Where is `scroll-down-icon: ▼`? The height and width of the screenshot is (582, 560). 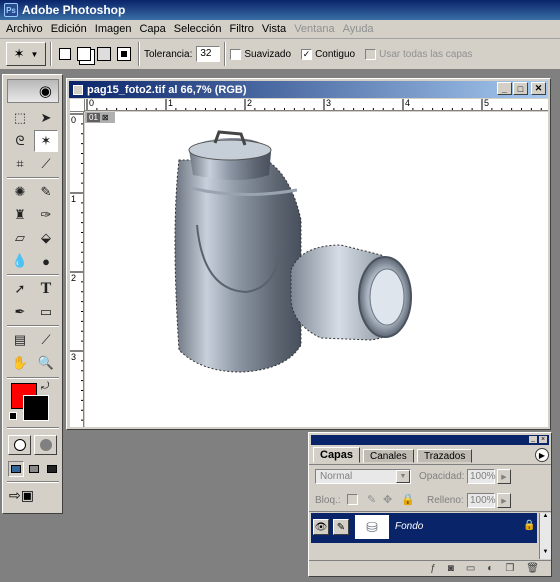 scroll-down-icon: ▼ is located at coordinates (545, 554).